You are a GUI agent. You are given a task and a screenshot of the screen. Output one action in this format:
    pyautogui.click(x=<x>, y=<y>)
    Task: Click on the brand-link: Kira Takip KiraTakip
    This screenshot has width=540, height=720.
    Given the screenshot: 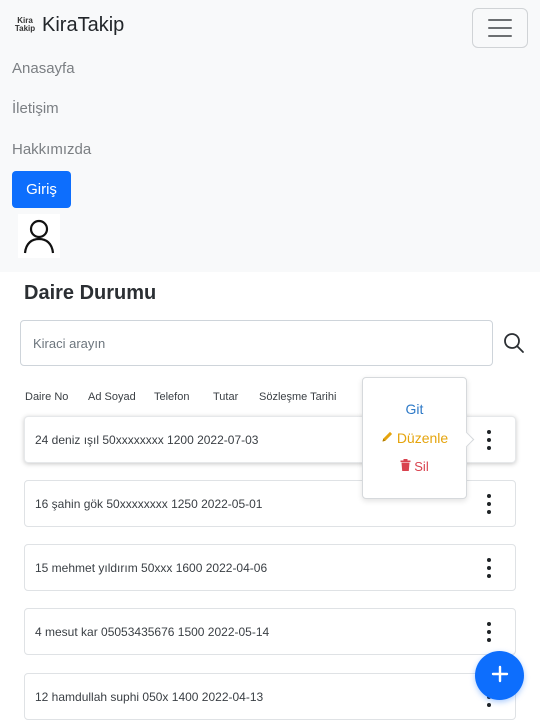 What is the action you would take?
    pyautogui.click(x=68, y=25)
    